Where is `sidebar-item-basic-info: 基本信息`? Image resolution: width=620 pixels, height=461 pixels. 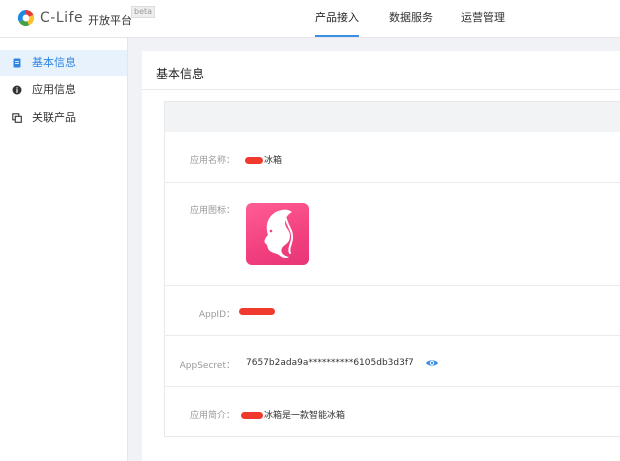 sidebar-item-basic-info: 基本信息 is located at coordinates (63, 63).